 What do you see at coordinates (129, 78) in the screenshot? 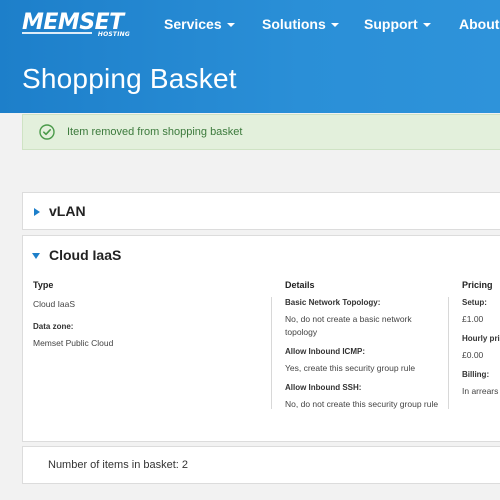
I see `page-title: Shopping Basket` at bounding box center [129, 78].